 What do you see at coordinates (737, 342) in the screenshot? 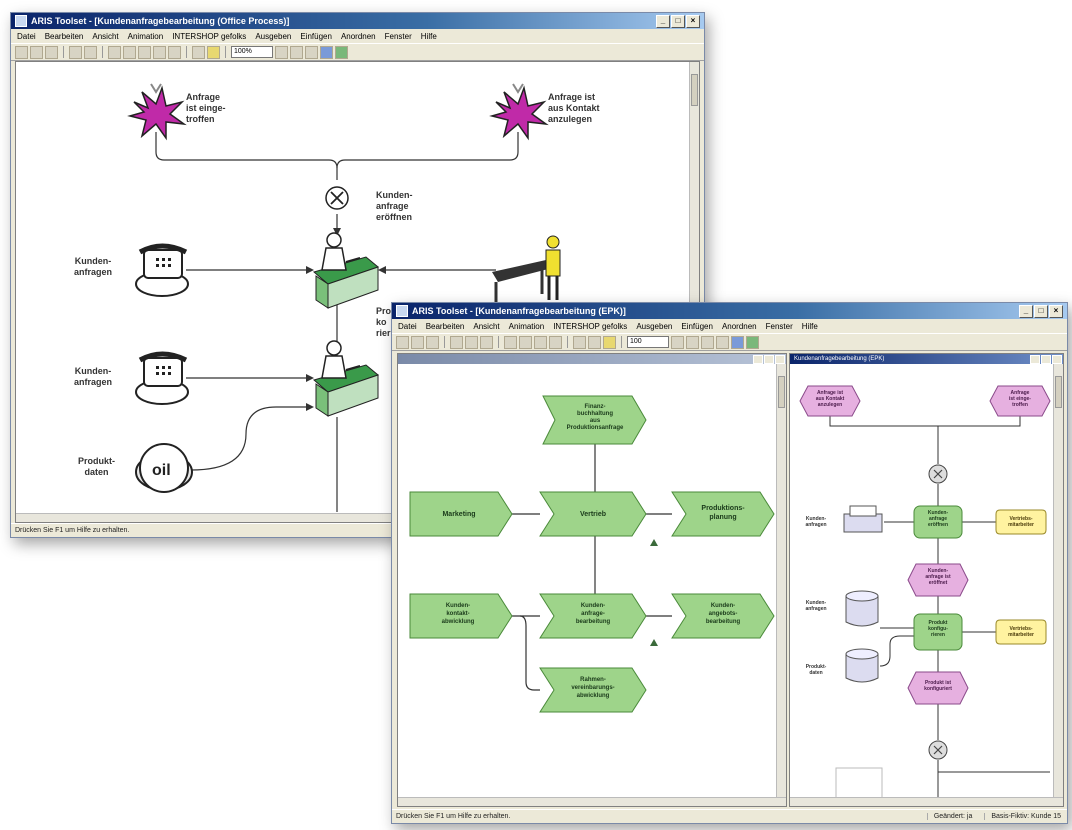
I see `window-icon` at bounding box center [737, 342].